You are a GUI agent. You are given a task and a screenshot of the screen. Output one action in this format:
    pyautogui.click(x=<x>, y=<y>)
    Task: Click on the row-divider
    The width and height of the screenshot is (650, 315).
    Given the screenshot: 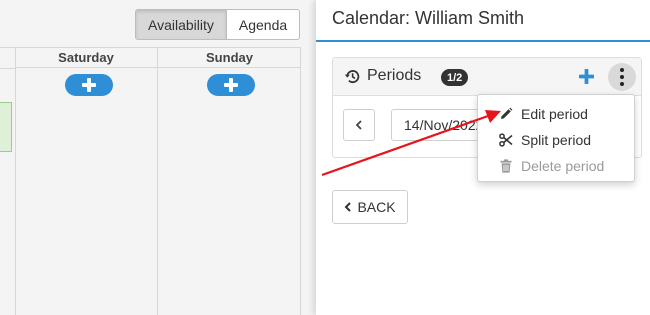 What is the action you would take?
    pyautogui.click(x=7, y=68)
    